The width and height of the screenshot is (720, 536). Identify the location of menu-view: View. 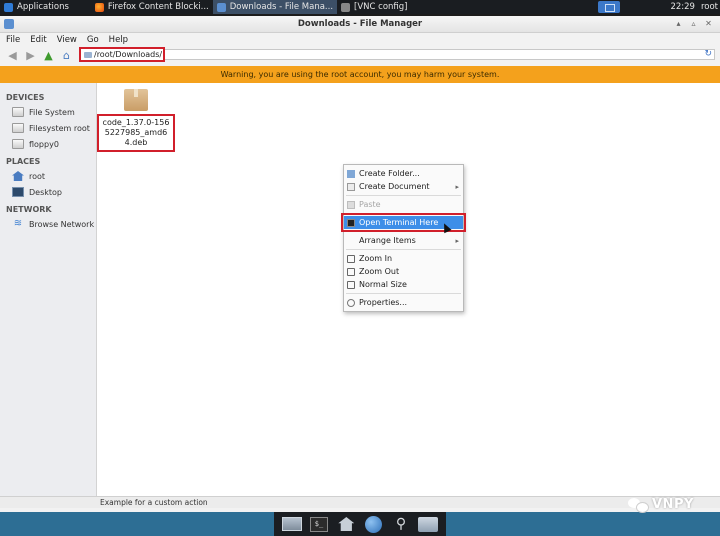
(67, 40).